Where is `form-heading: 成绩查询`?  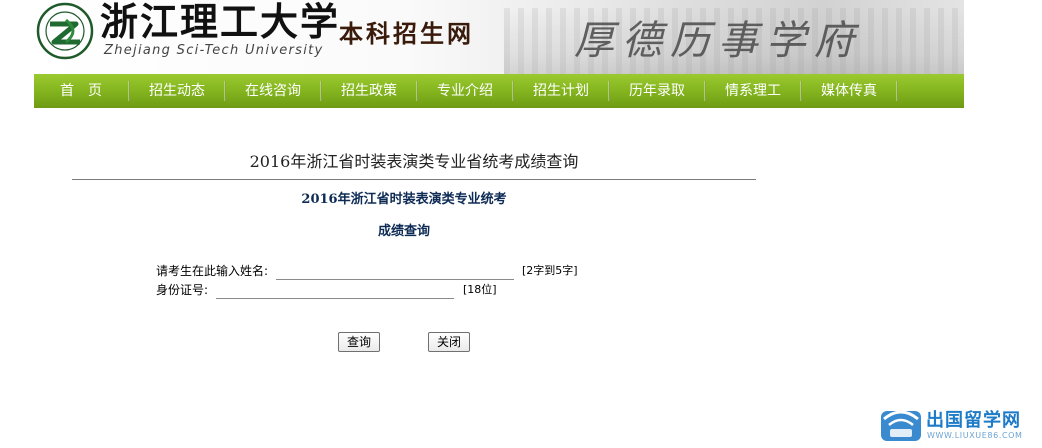 form-heading: 成绩查询 is located at coordinates (403, 231).